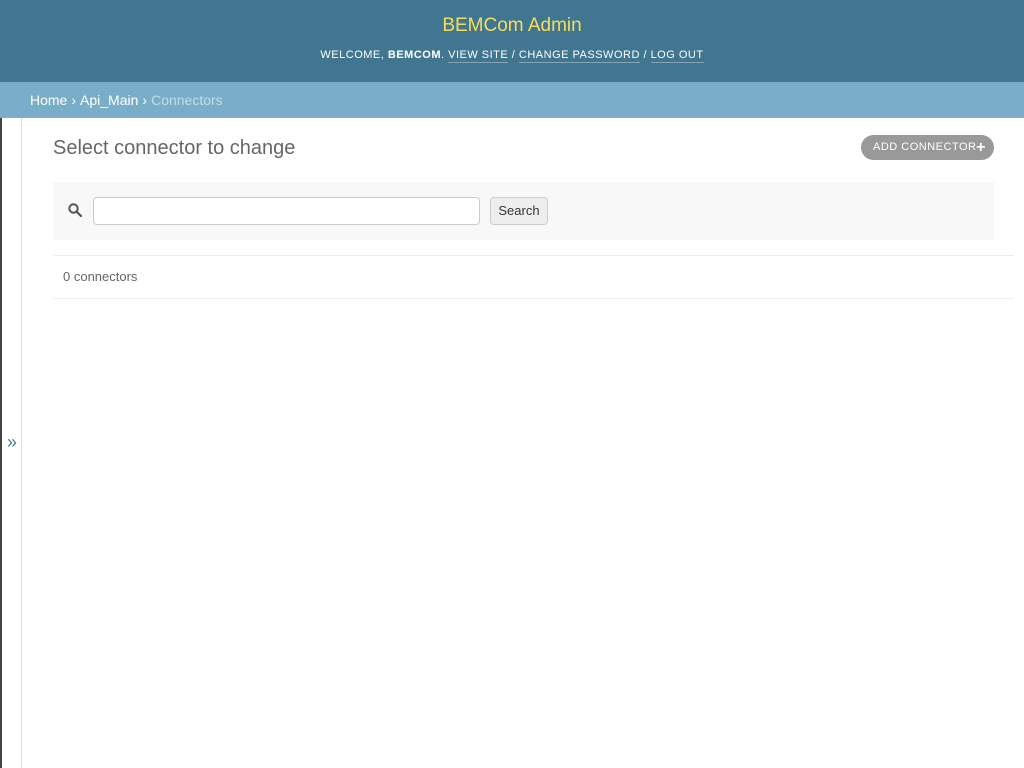 This screenshot has width=1024, height=768. Describe the element at coordinates (187, 100) in the screenshot. I see `breadcrumb-current: Connectors` at that location.